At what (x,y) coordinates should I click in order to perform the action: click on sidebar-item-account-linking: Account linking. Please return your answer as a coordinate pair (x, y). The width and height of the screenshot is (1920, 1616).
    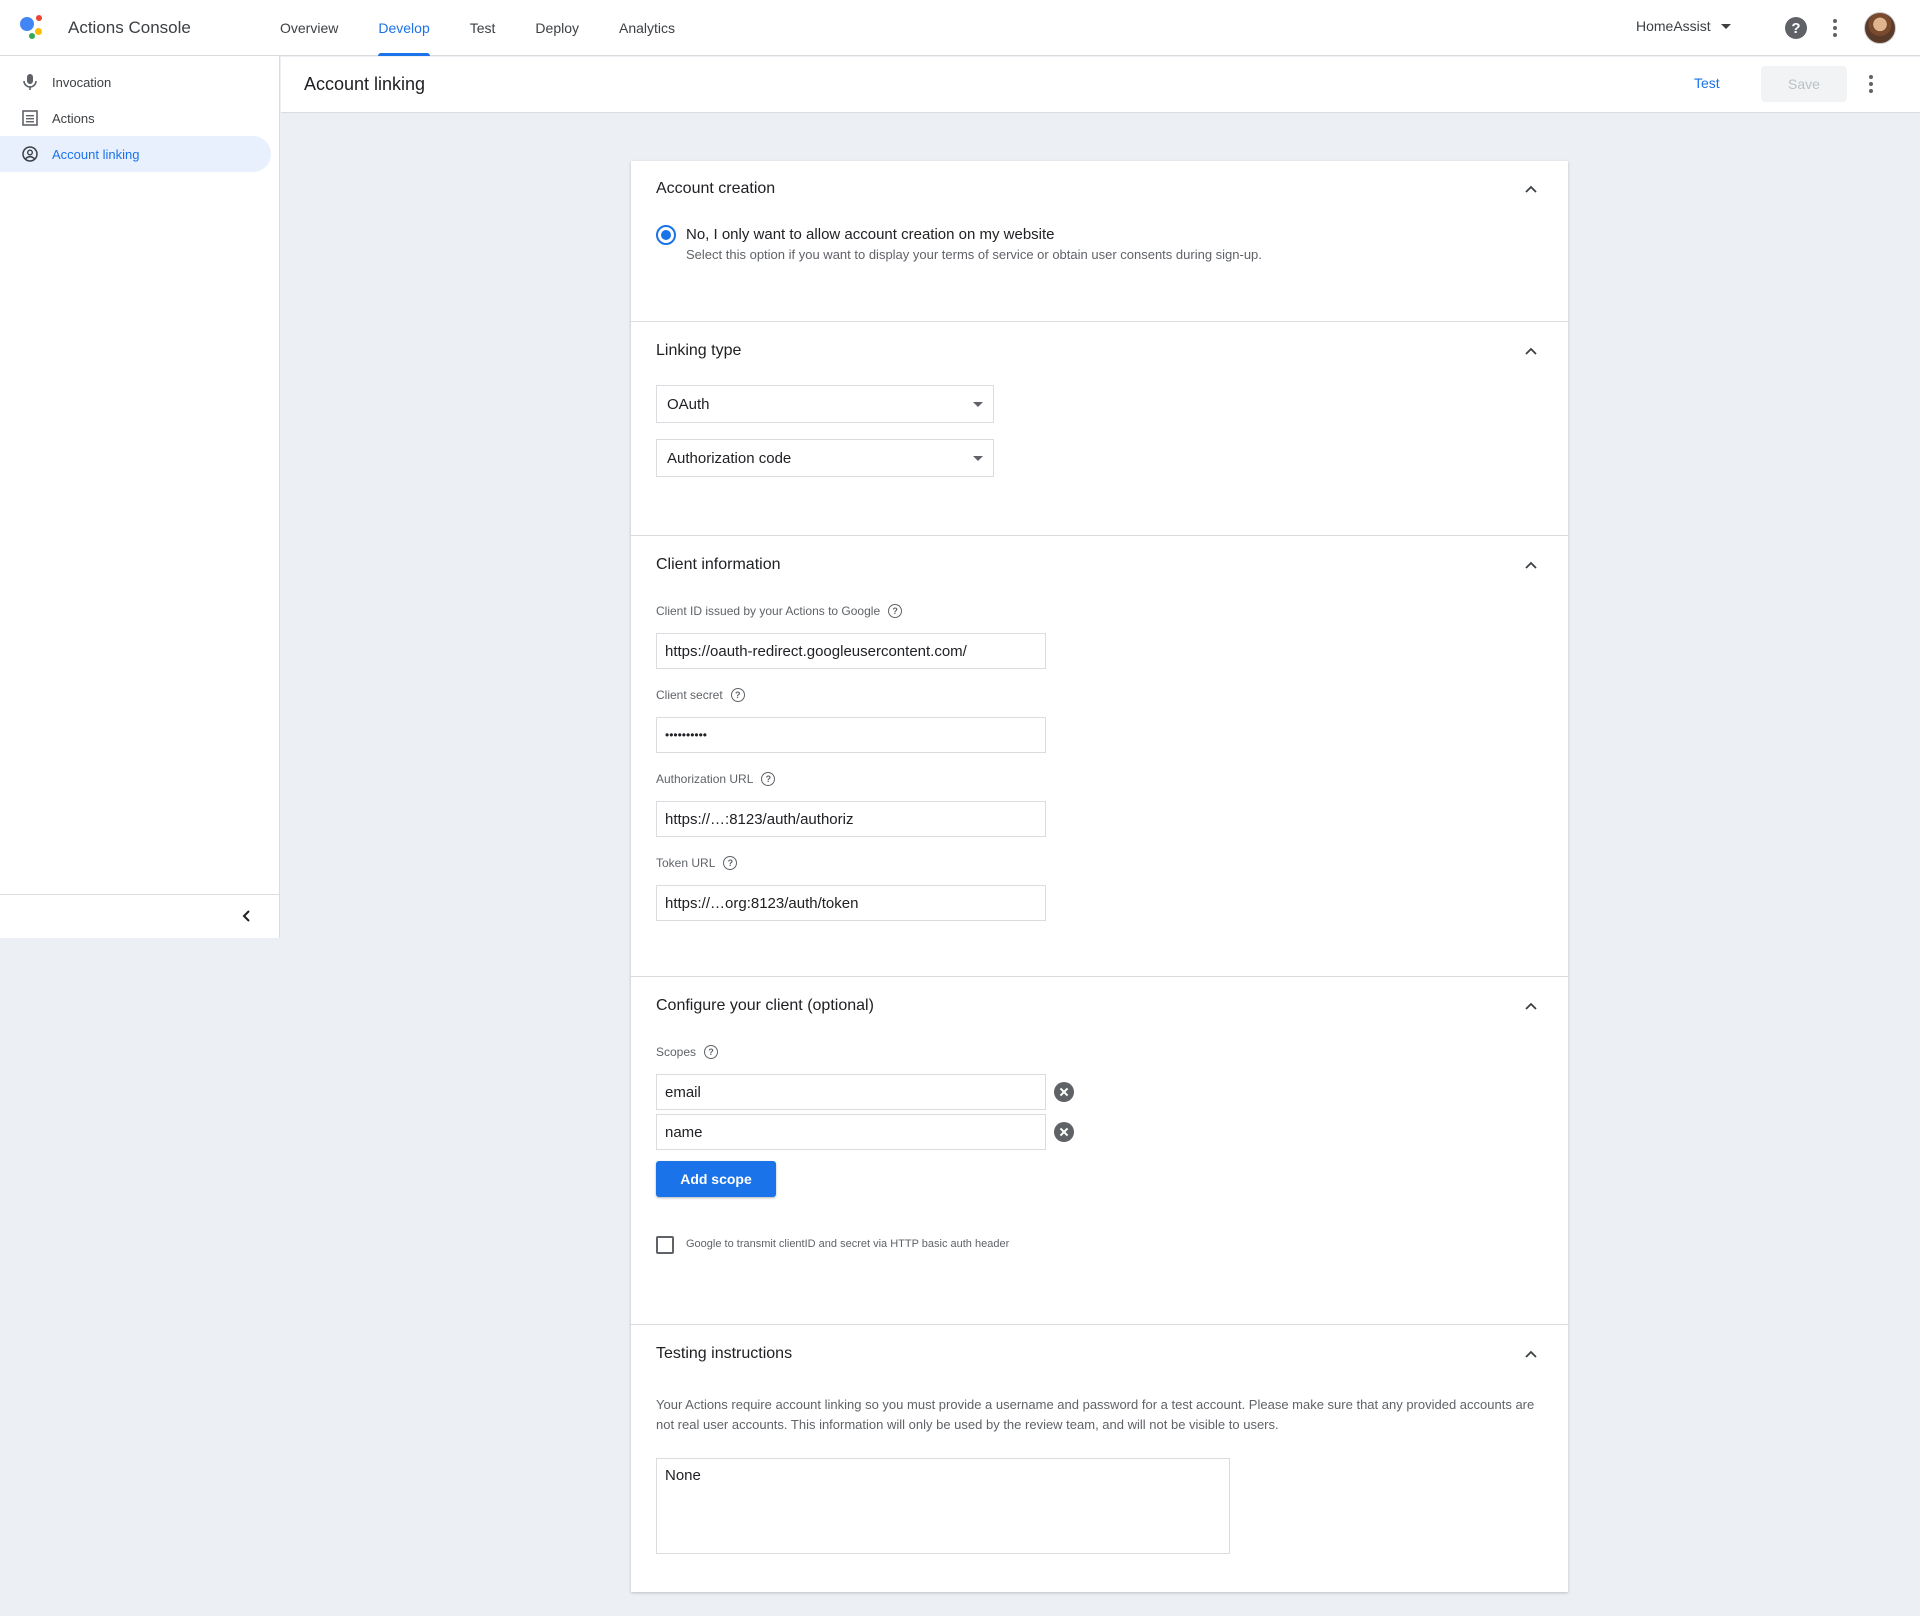
    Looking at the image, I should click on (135, 154).